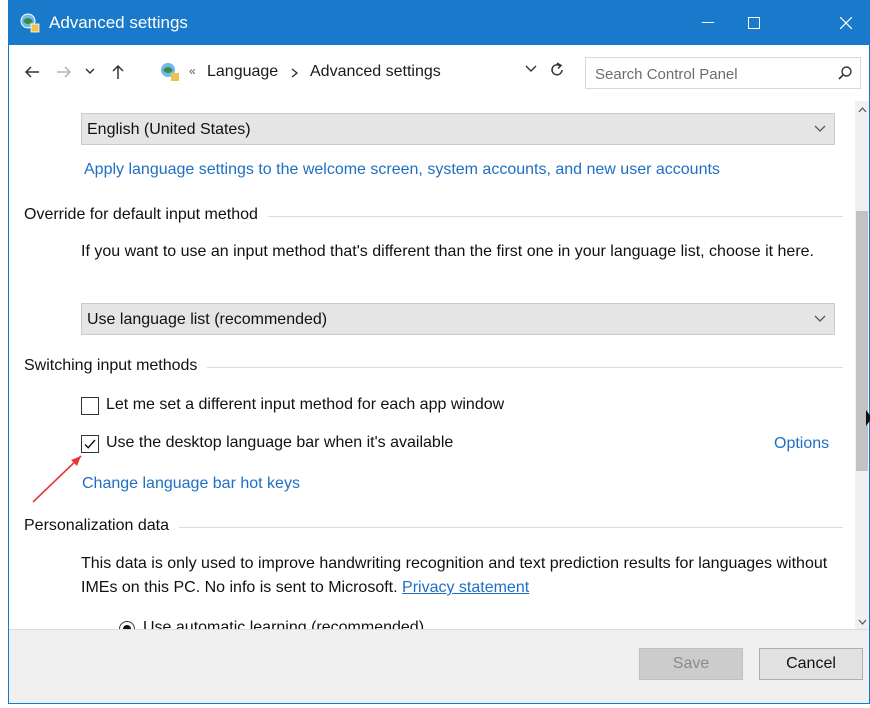 The width and height of the screenshot is (870, 708). I want to click on personalization-heading-text: Personalization data, so click(101, 526).